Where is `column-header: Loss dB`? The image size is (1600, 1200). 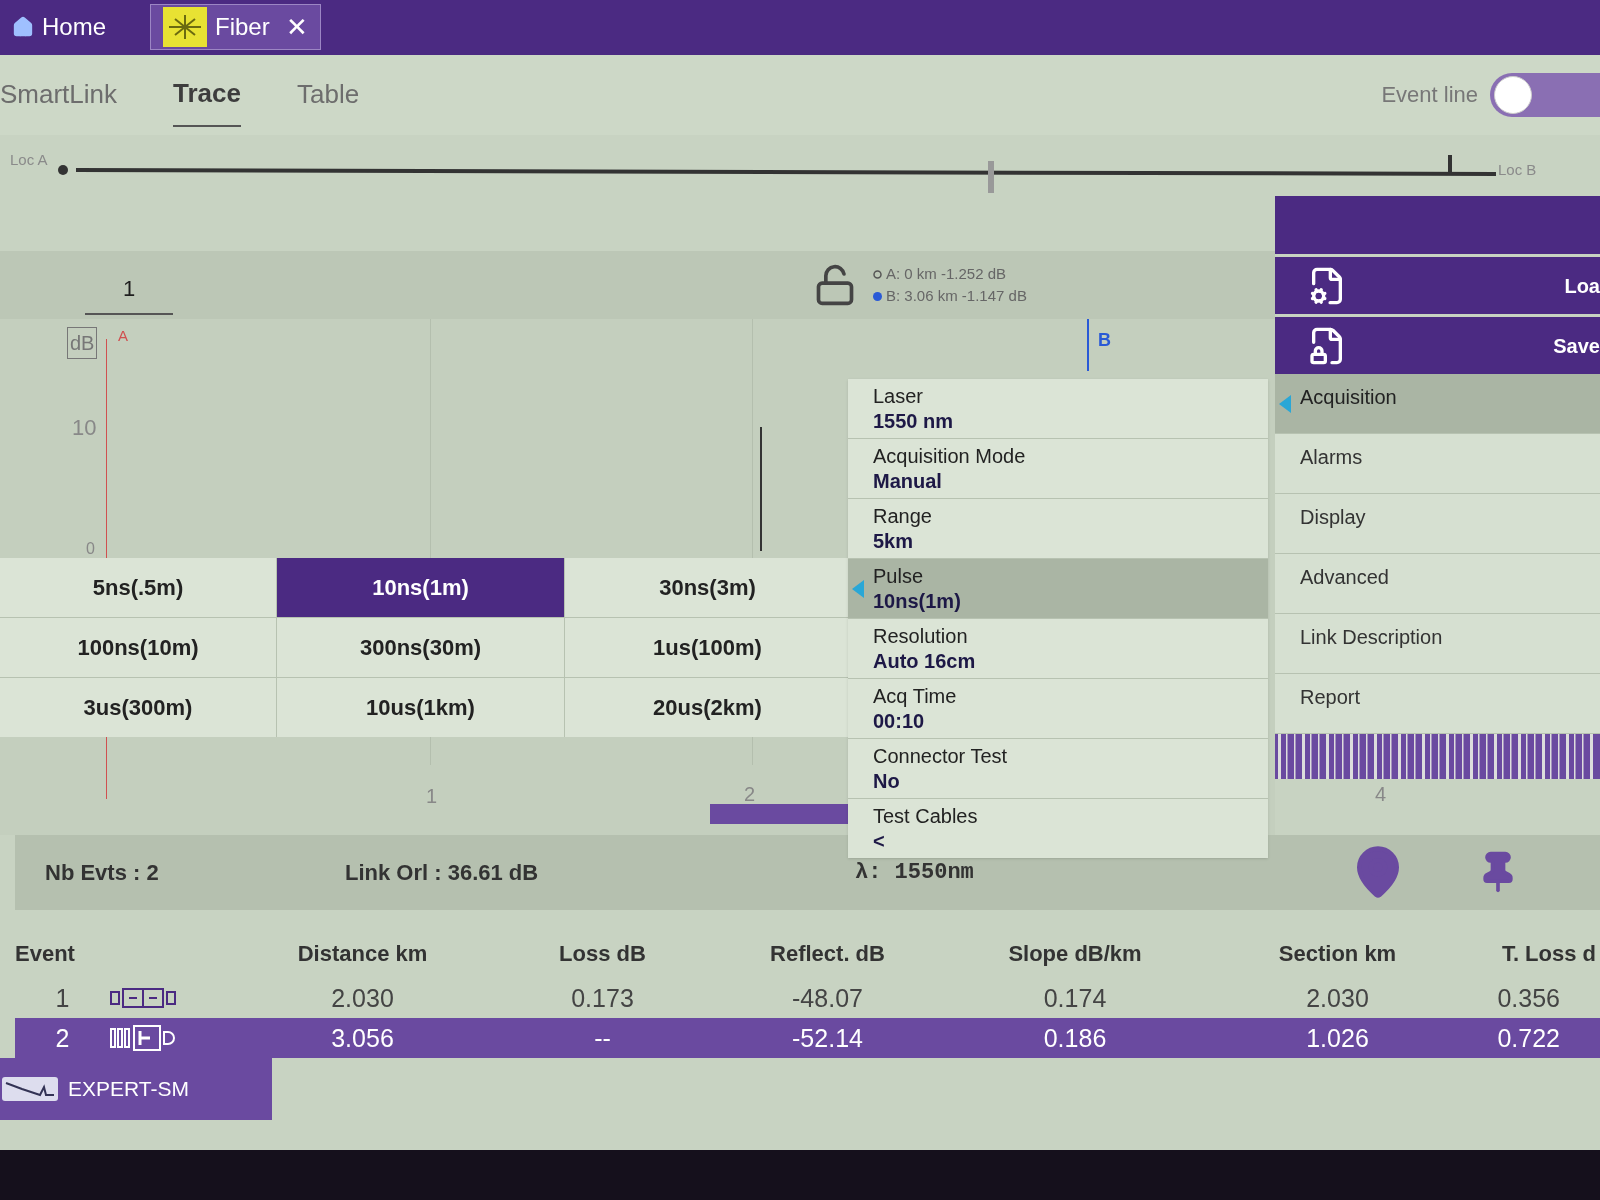
column-header: Loss dB is located at coordinates (602, 953).